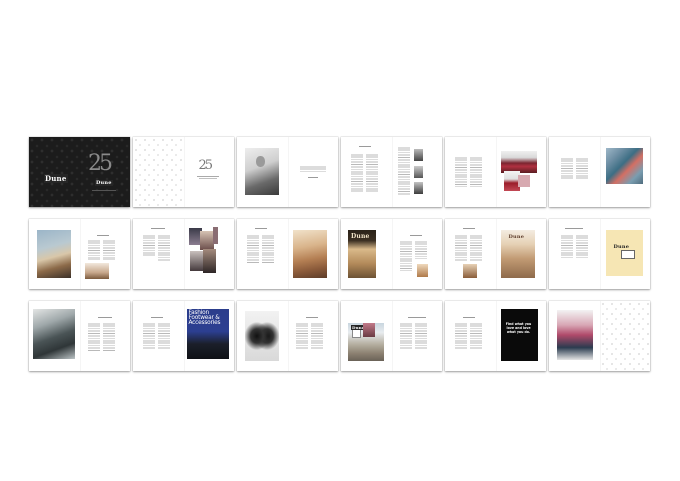 Image resolution: width=680 pixels, height=481 pixels. I want to click on endpaper-pattern, so click(158, 172).